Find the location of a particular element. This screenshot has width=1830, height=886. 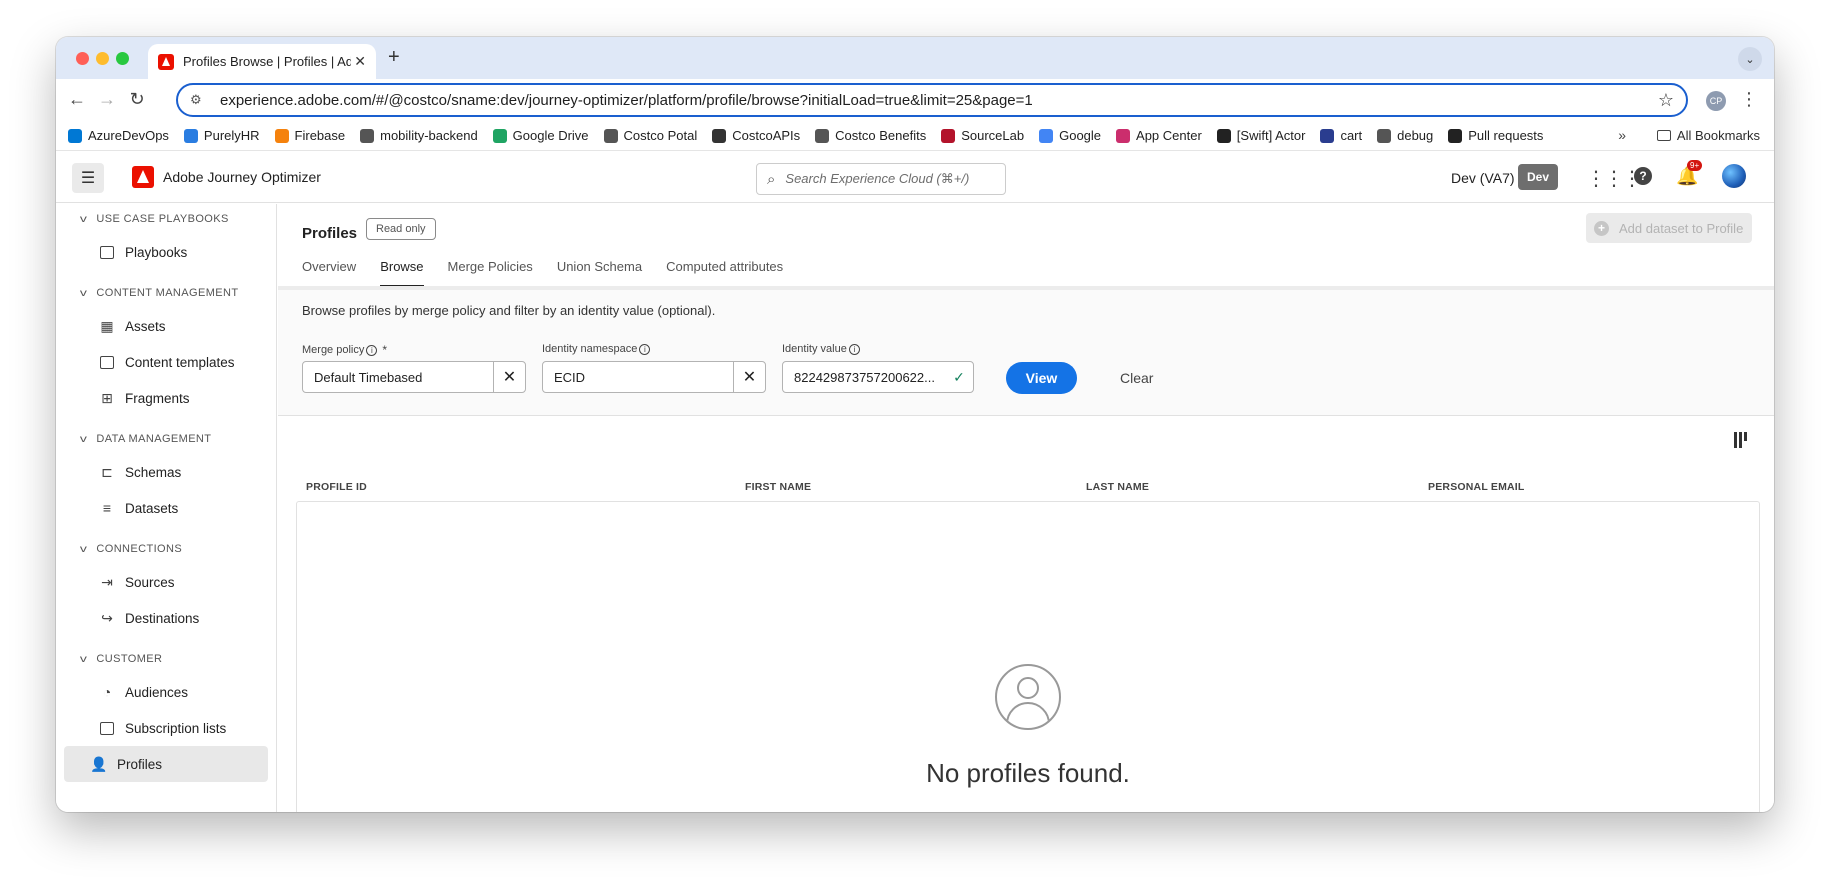

bookmark-item: debug is located at coordinates (1405, 135).